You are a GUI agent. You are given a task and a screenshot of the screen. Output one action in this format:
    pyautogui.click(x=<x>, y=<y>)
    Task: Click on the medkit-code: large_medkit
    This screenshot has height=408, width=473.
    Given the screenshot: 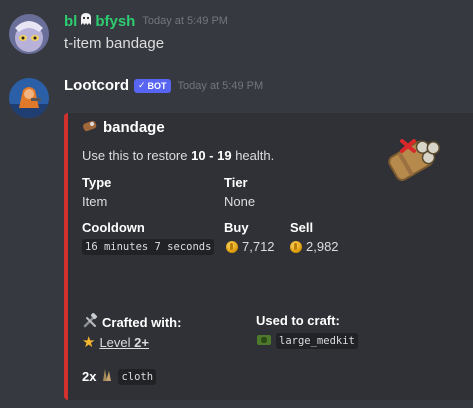 What is the action you would take?
    pyautogui.click(x=317, y=341)
    